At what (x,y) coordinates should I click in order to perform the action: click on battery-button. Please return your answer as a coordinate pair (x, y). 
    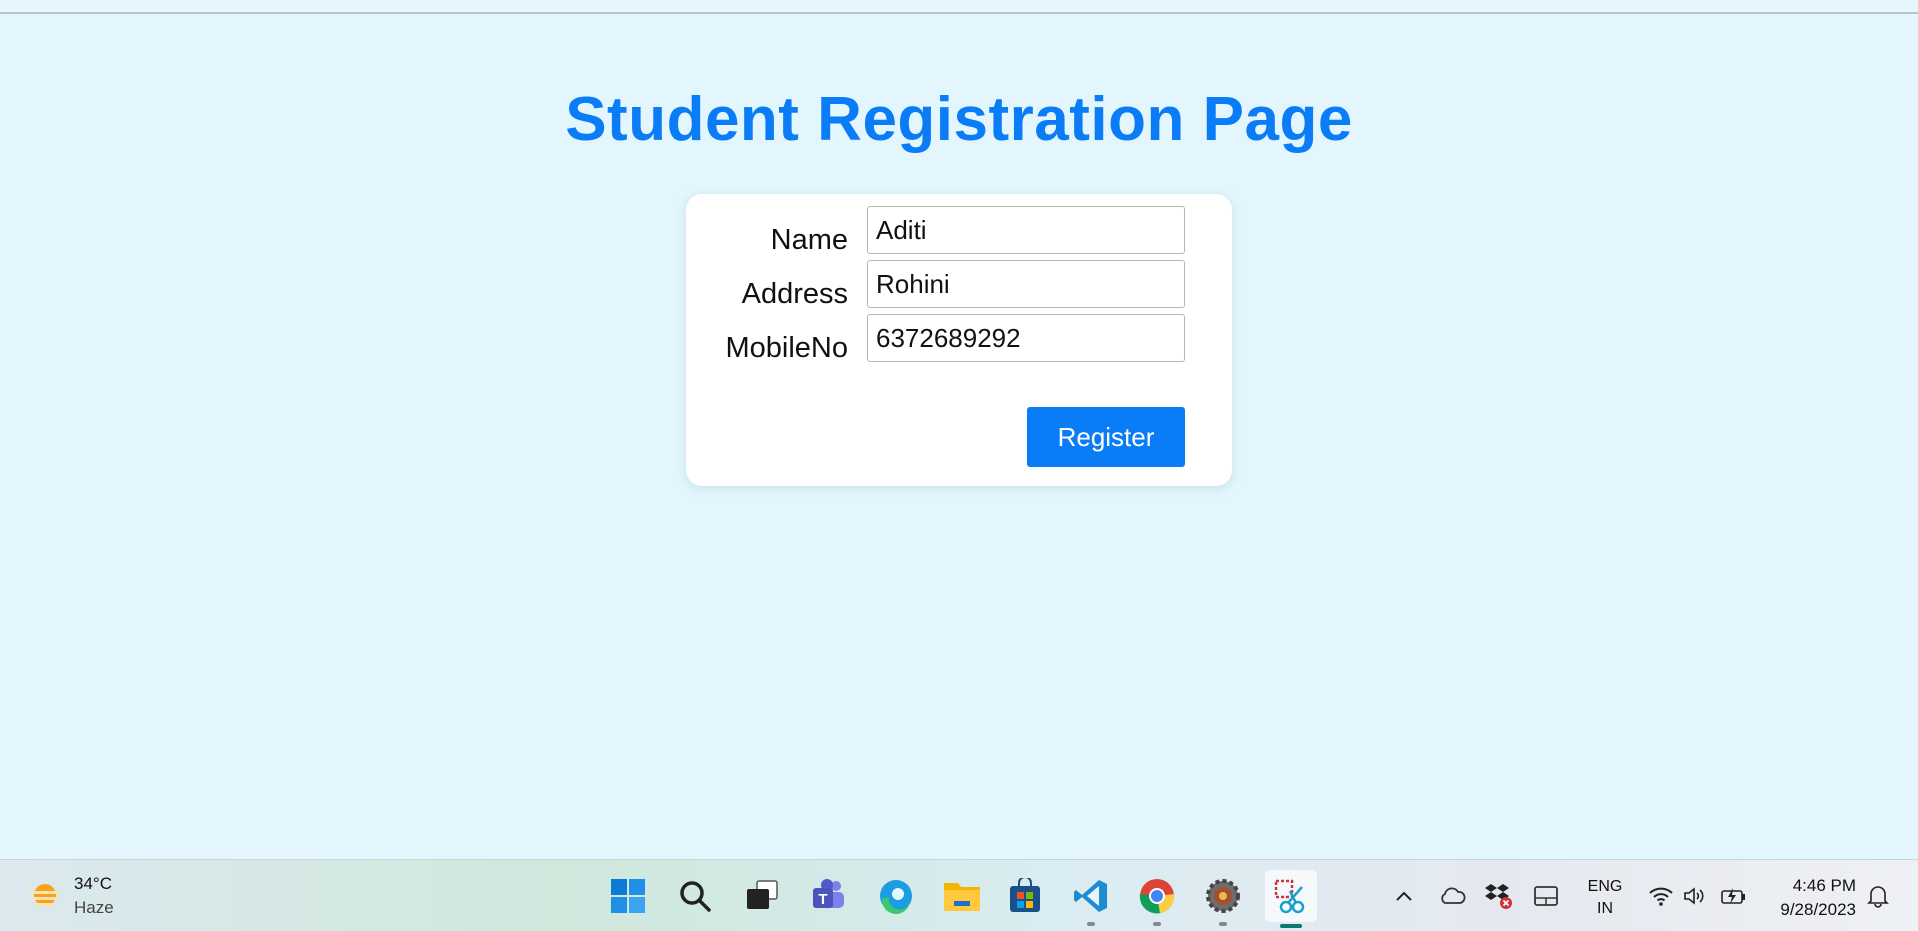
    Looking at the image, I should click on (1734, 896).